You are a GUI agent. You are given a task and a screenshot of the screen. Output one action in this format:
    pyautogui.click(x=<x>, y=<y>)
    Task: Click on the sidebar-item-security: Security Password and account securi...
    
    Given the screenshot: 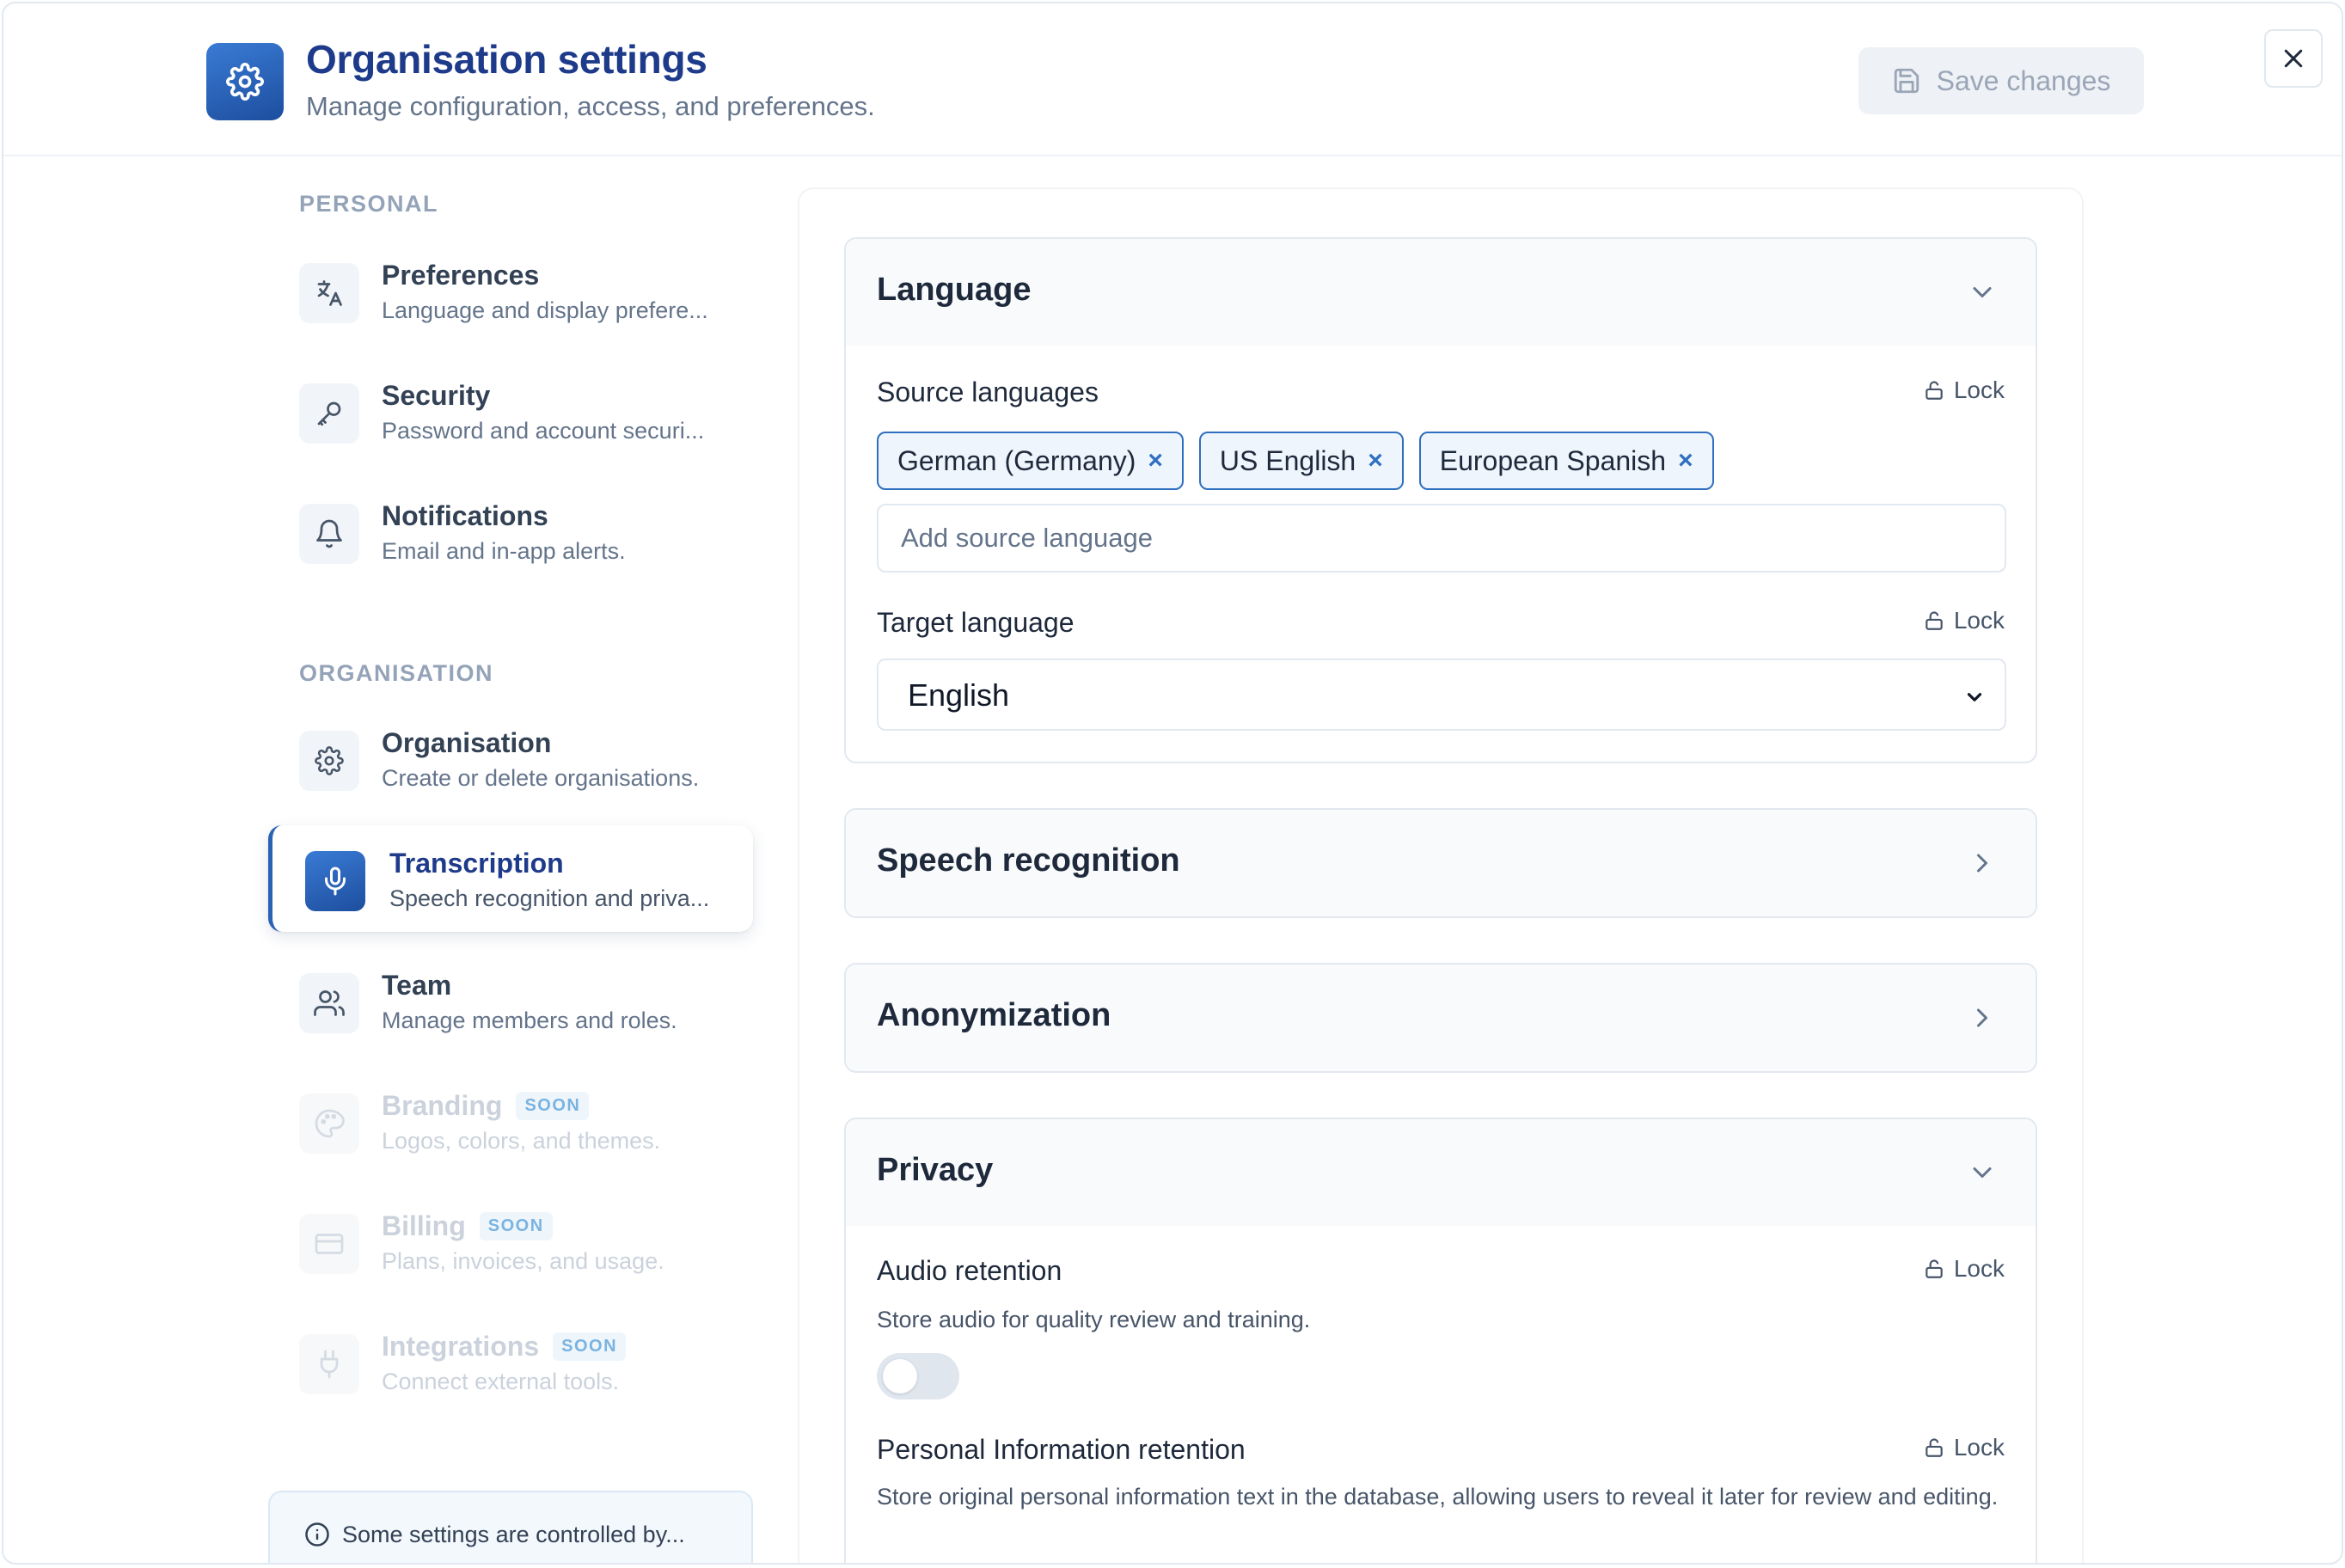 What is the action you would take?
    pyautogui.click(x=511, y=411)
    